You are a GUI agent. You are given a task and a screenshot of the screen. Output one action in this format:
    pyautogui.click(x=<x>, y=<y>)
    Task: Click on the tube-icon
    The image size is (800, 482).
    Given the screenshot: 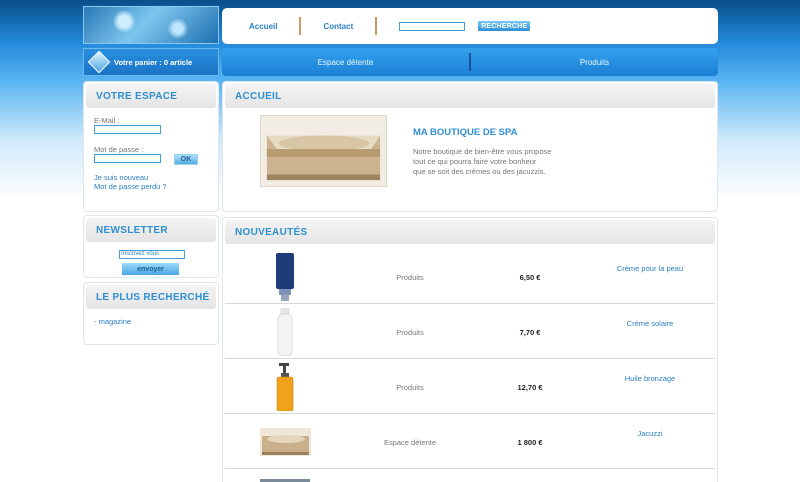 What is the action you would take?
    pyautogui.click(x=285, y=277)
    